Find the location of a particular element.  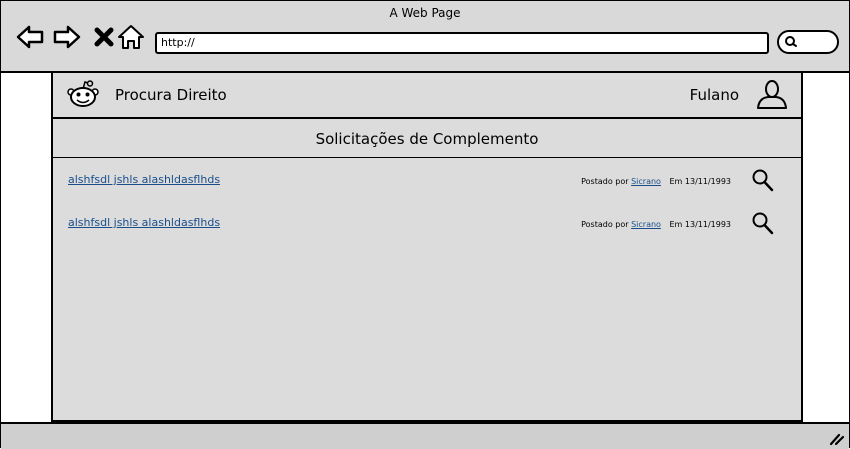

back-arrow-icon is located at coordinates (30, 37).